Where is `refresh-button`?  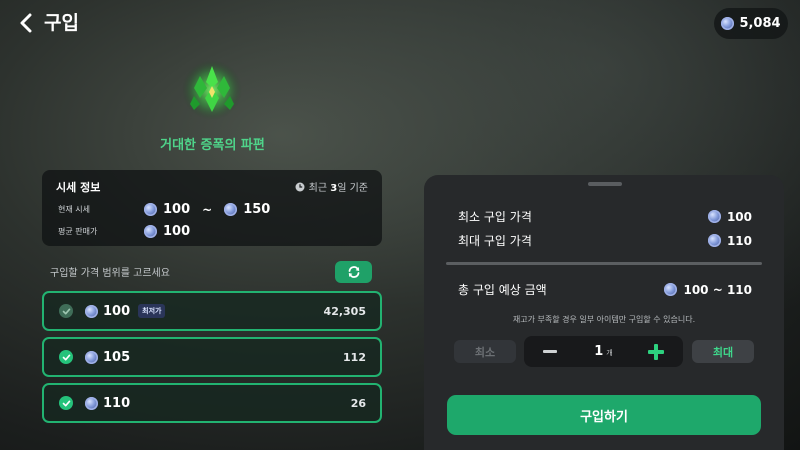 refresh-button is located at coordinates (353, 272).